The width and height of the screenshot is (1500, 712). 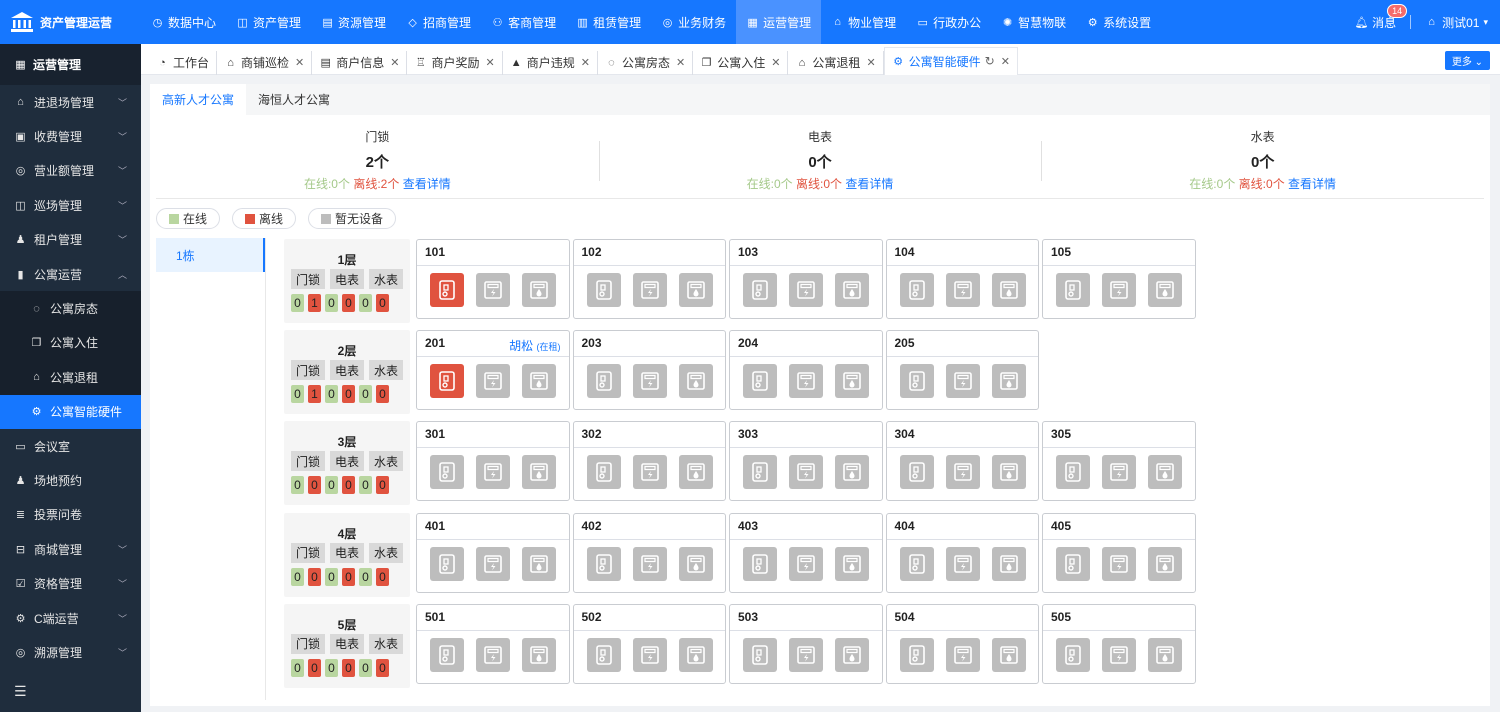 I want to click on topnav-item-5: ▥ 租赁管理, so click(x=608, y=22).